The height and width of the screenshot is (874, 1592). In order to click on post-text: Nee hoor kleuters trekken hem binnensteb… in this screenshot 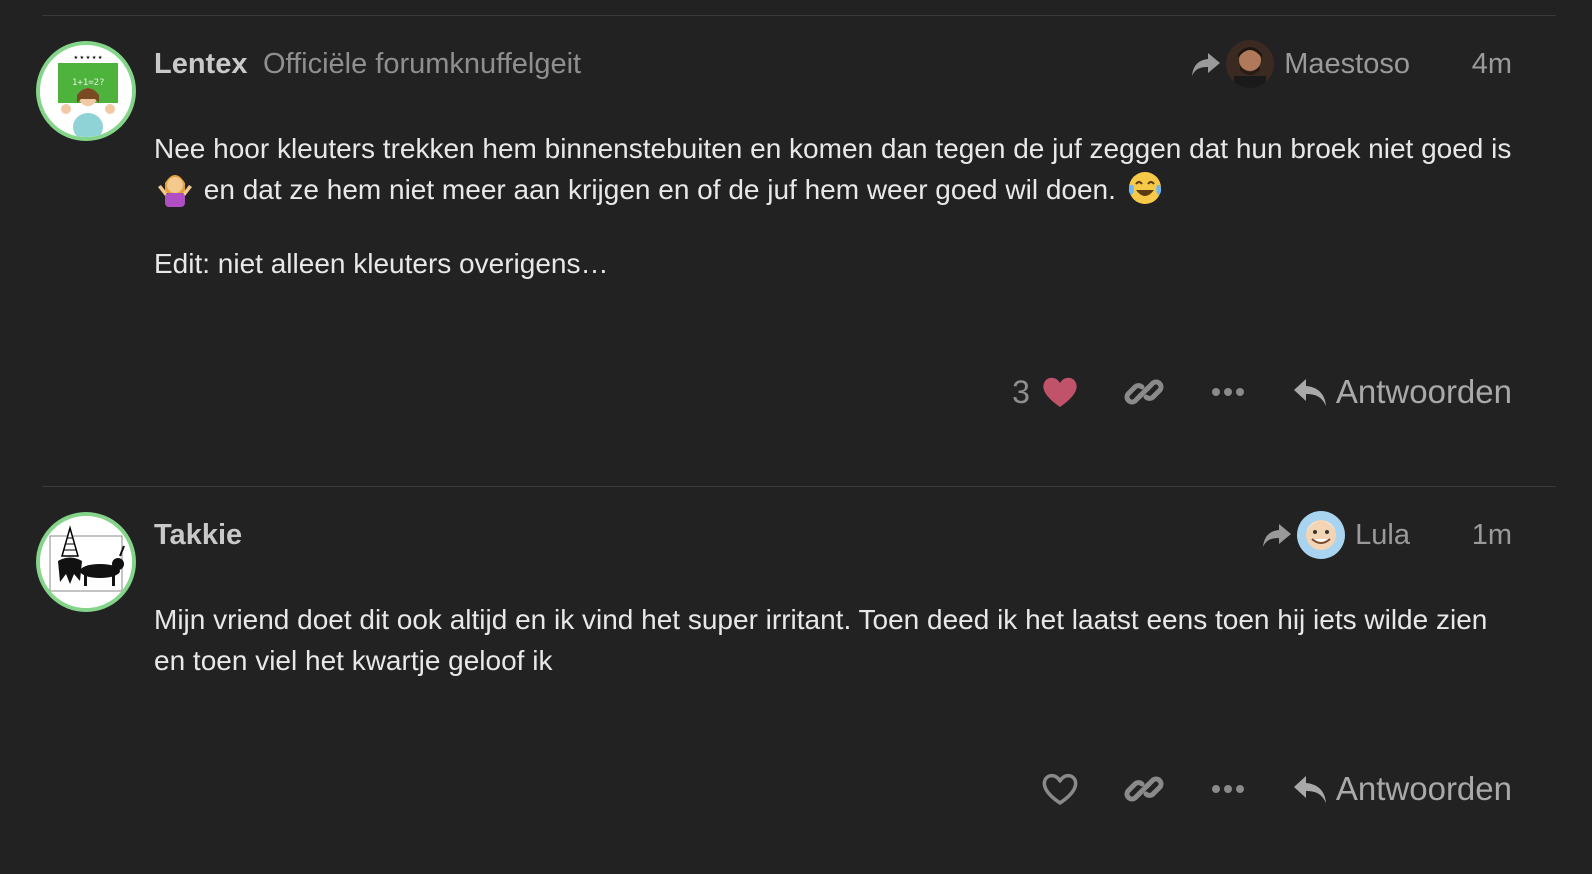, I will do `click(833, 148)`.